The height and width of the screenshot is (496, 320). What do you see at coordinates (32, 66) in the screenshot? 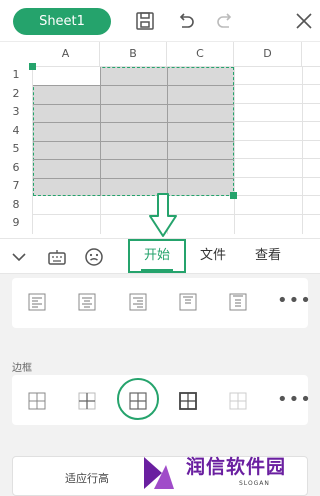
I see `selection-handle-top-left` at bounding box center [32, 66].